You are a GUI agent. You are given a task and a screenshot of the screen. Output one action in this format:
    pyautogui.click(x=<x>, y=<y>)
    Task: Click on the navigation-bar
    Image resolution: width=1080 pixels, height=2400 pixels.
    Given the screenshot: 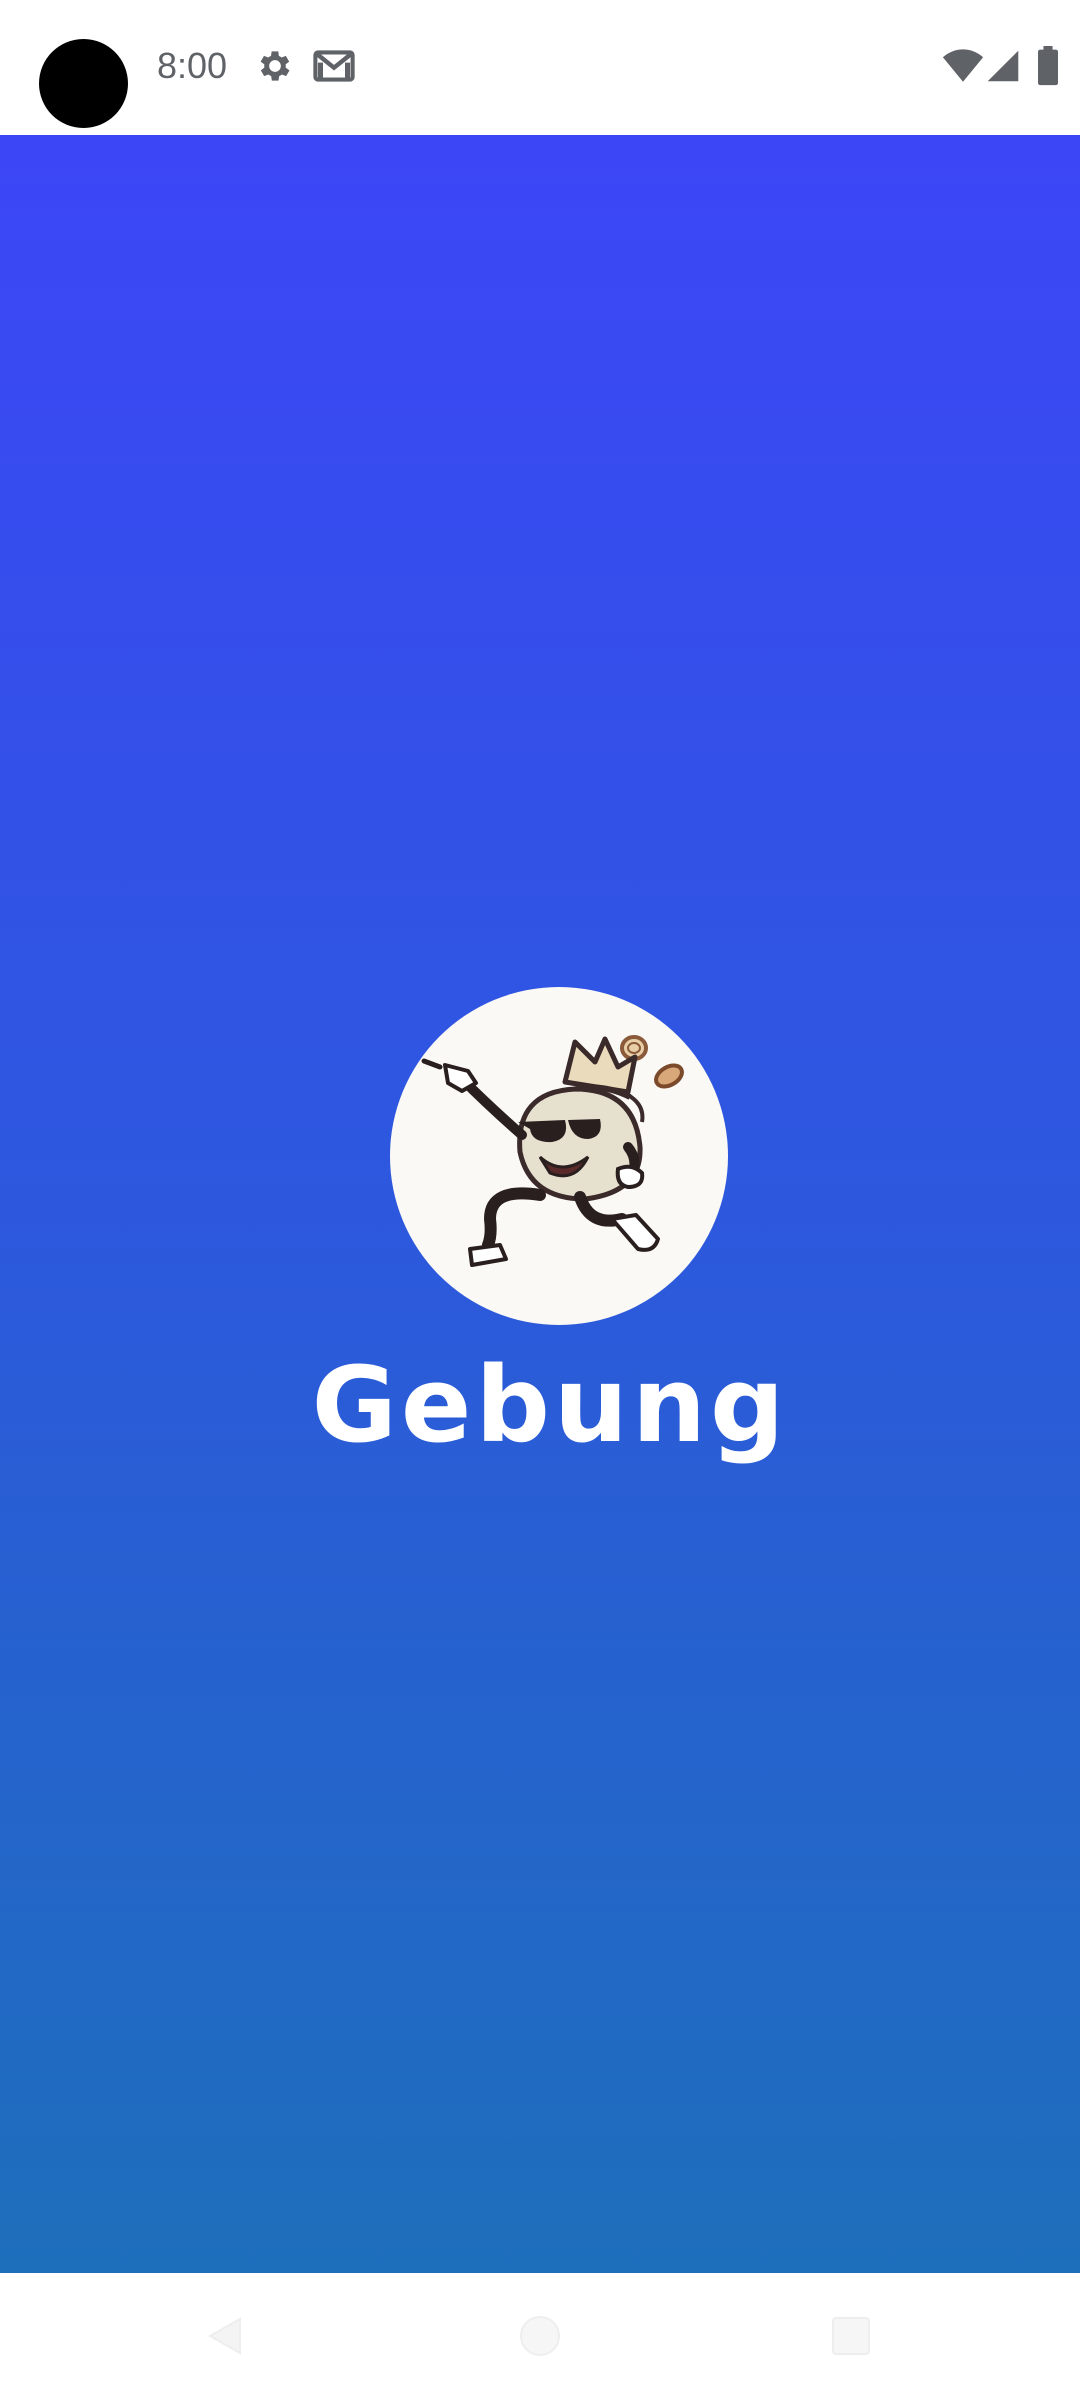 What is the action you would take?
    pyautogui.click(x=540, y=2336)
    